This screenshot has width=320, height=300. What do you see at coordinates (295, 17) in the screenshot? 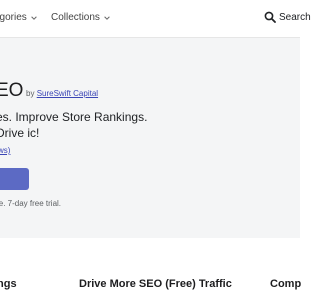
I see `search-label: Search` at bounding box center [295, 17].